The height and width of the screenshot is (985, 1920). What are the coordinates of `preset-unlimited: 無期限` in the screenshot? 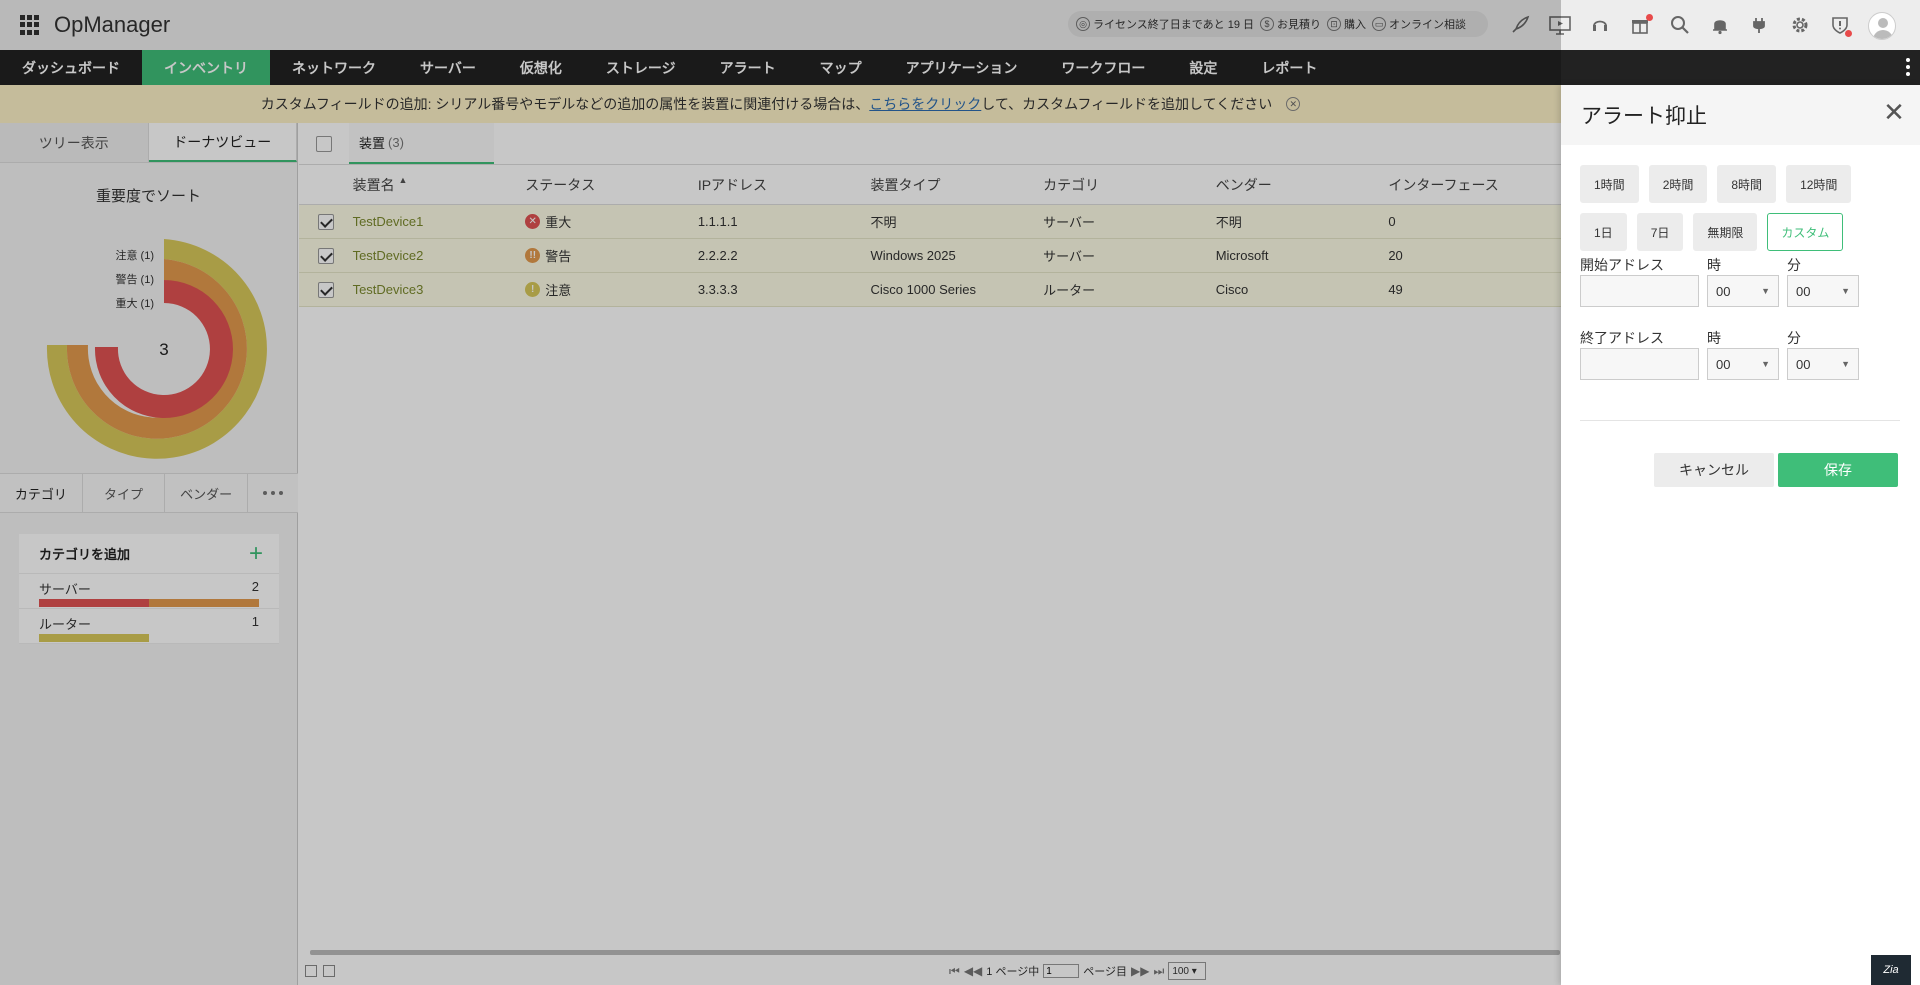 It's located at (1725, 232).